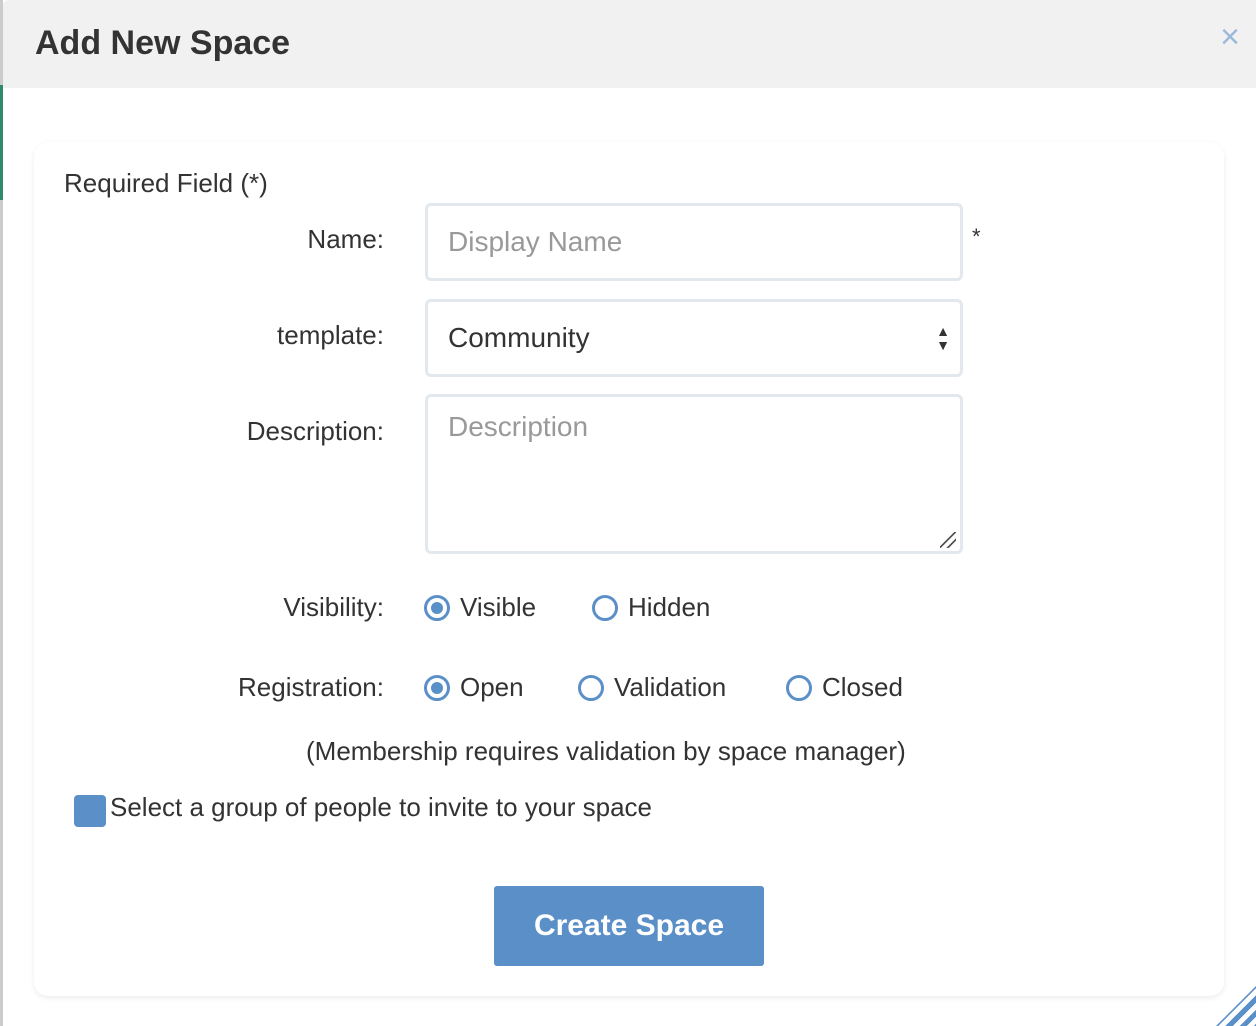  I want to click on registration-label: Registration:, so click(311, 687).